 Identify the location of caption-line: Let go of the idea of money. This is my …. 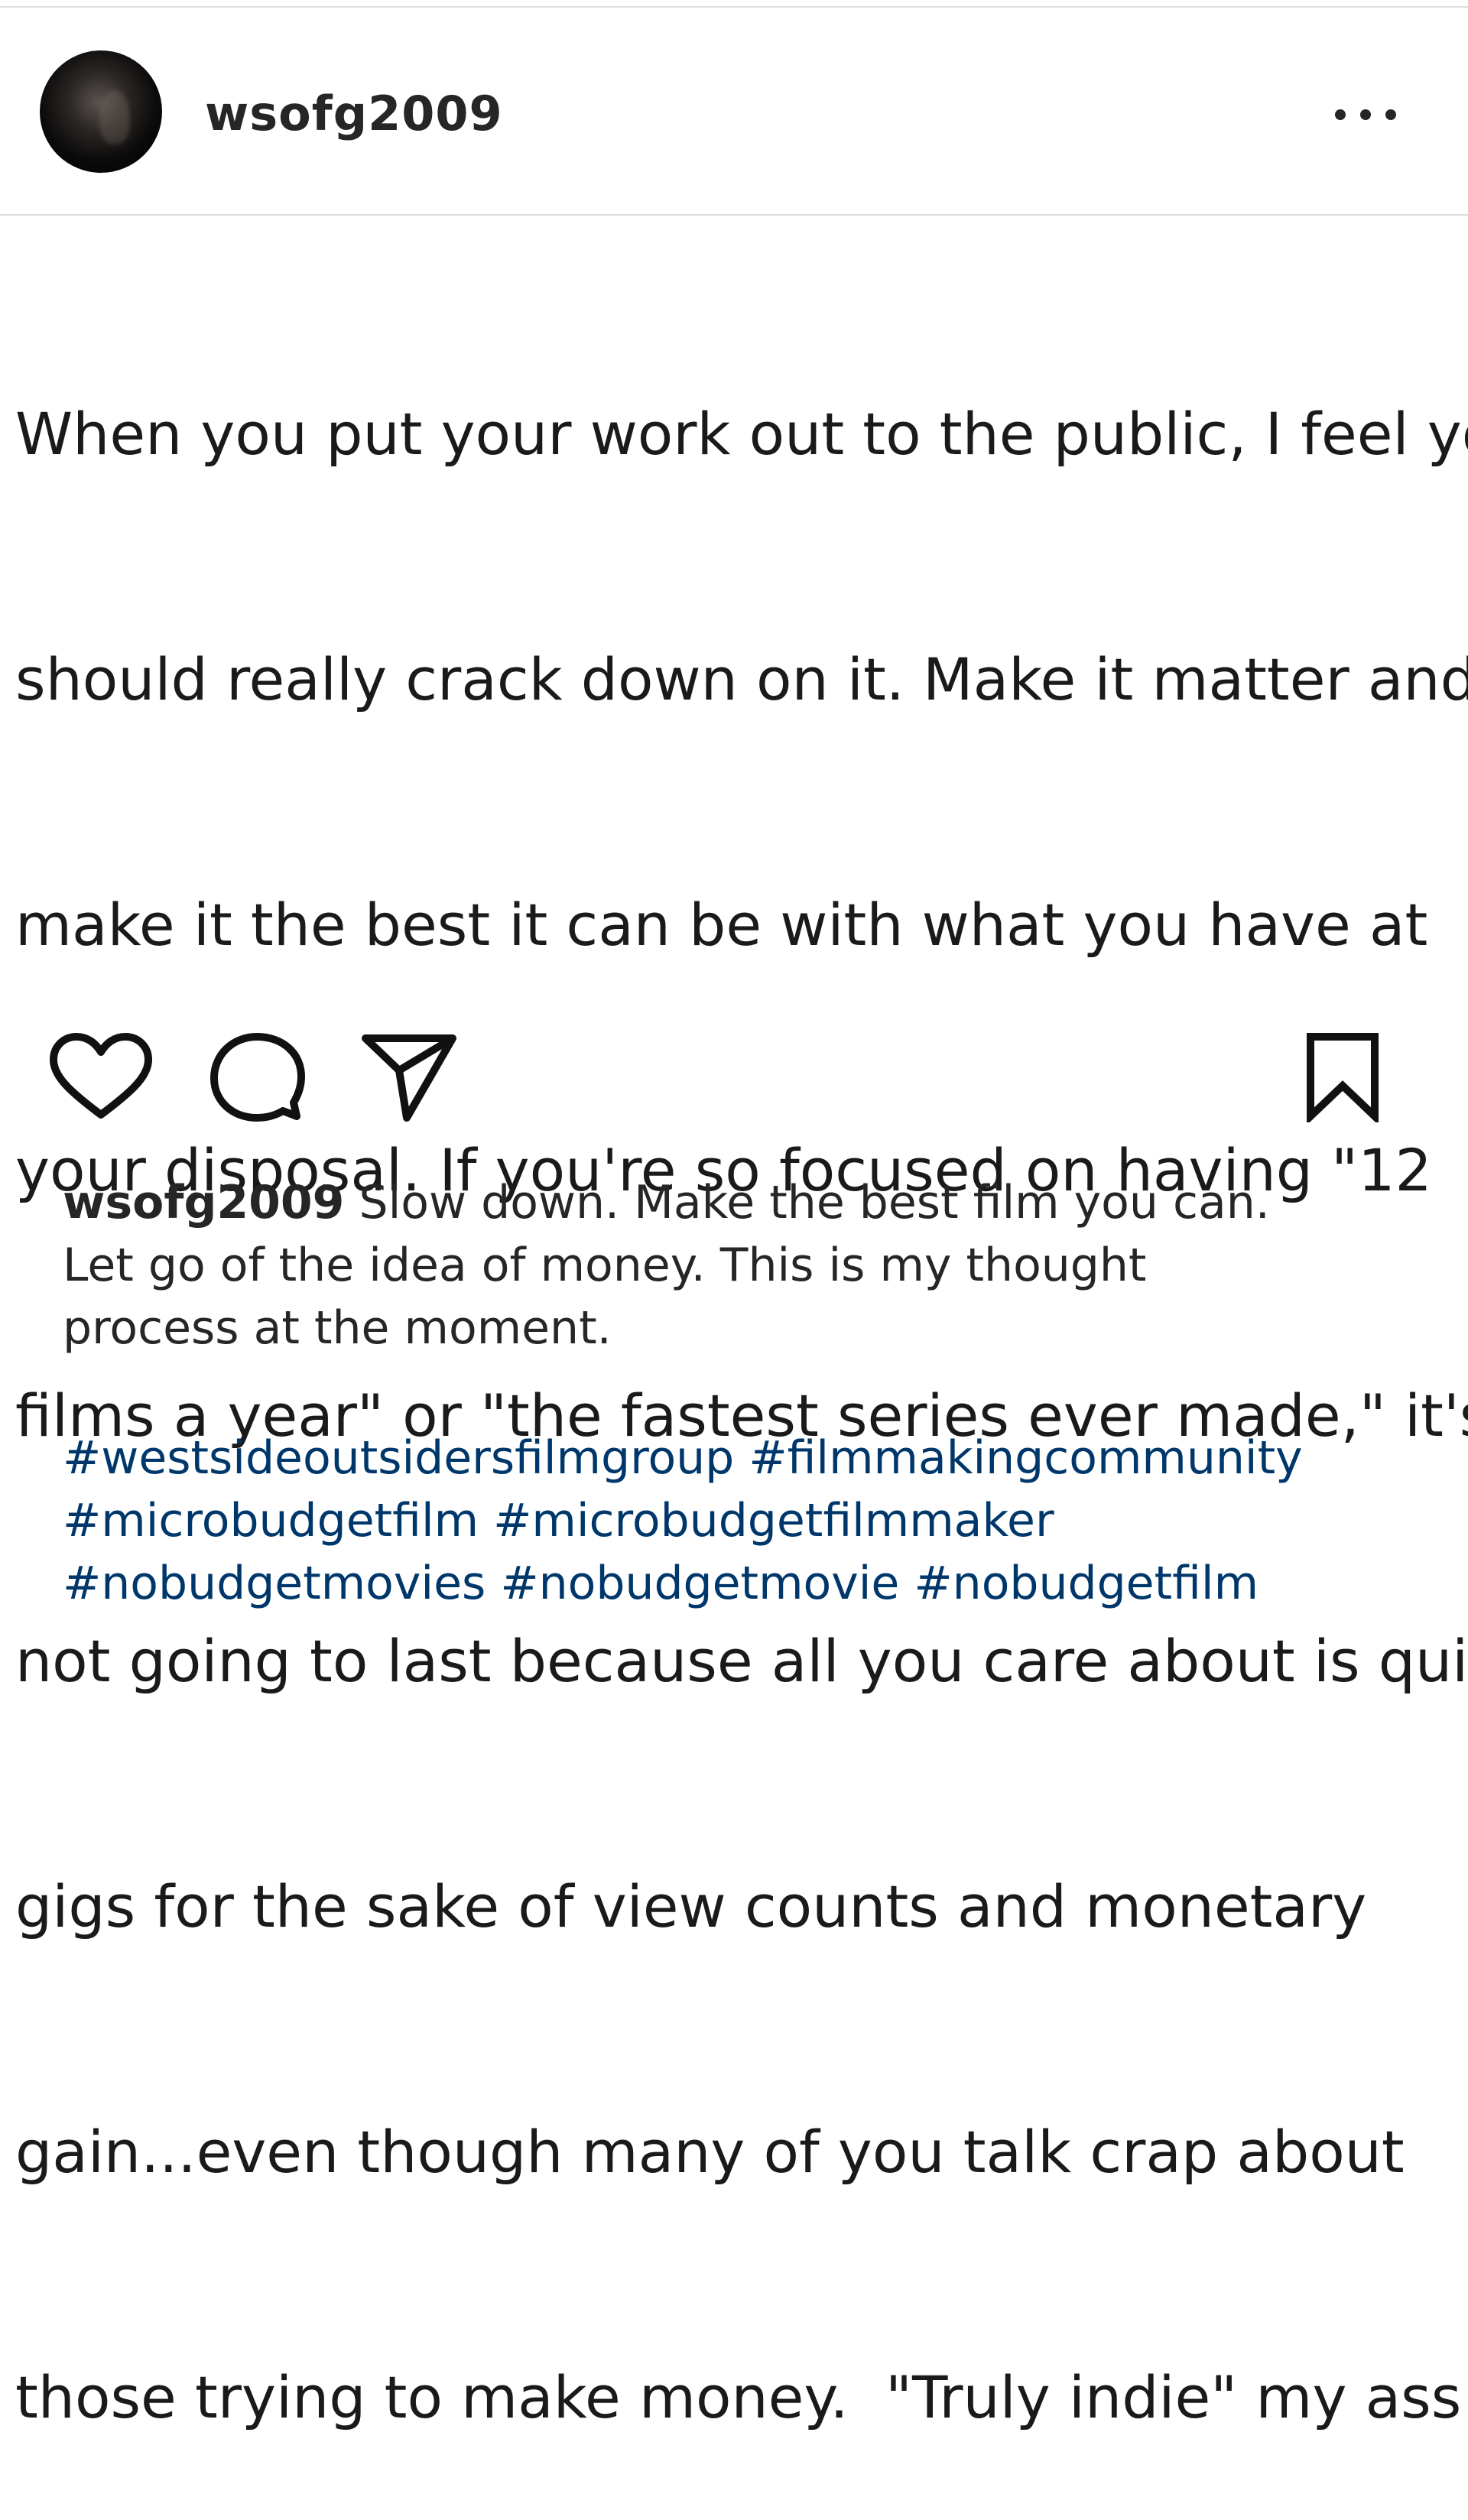
(605, 1265).